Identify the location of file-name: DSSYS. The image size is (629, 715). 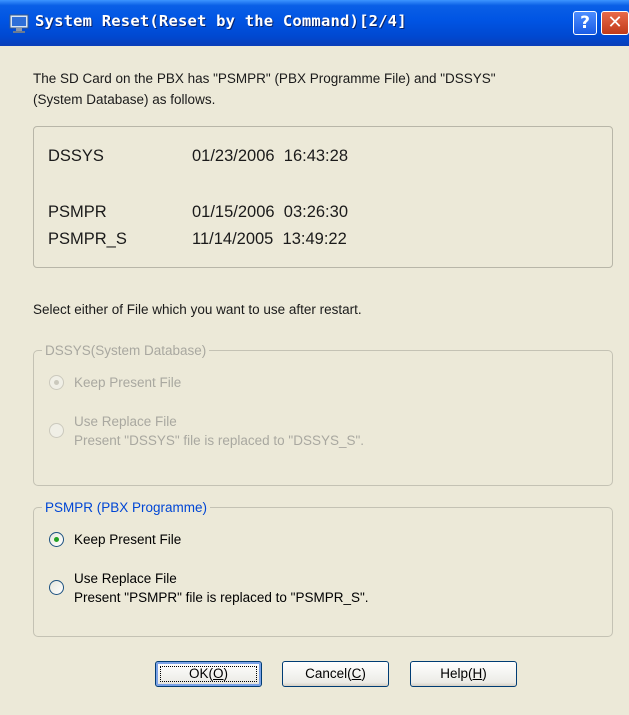
(76, 156).